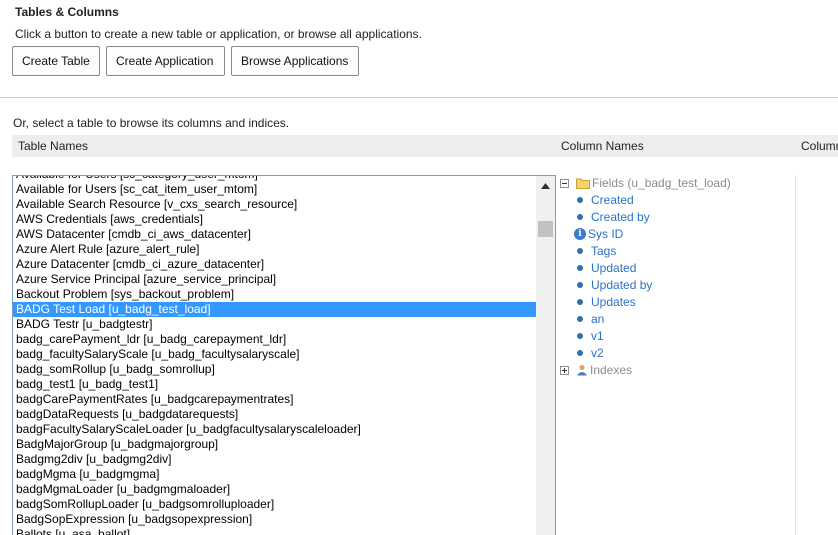  What do you see at coordinates (425, 146) in the screenshot?
I see `column-header-bar` at bounding box center [425, 146].